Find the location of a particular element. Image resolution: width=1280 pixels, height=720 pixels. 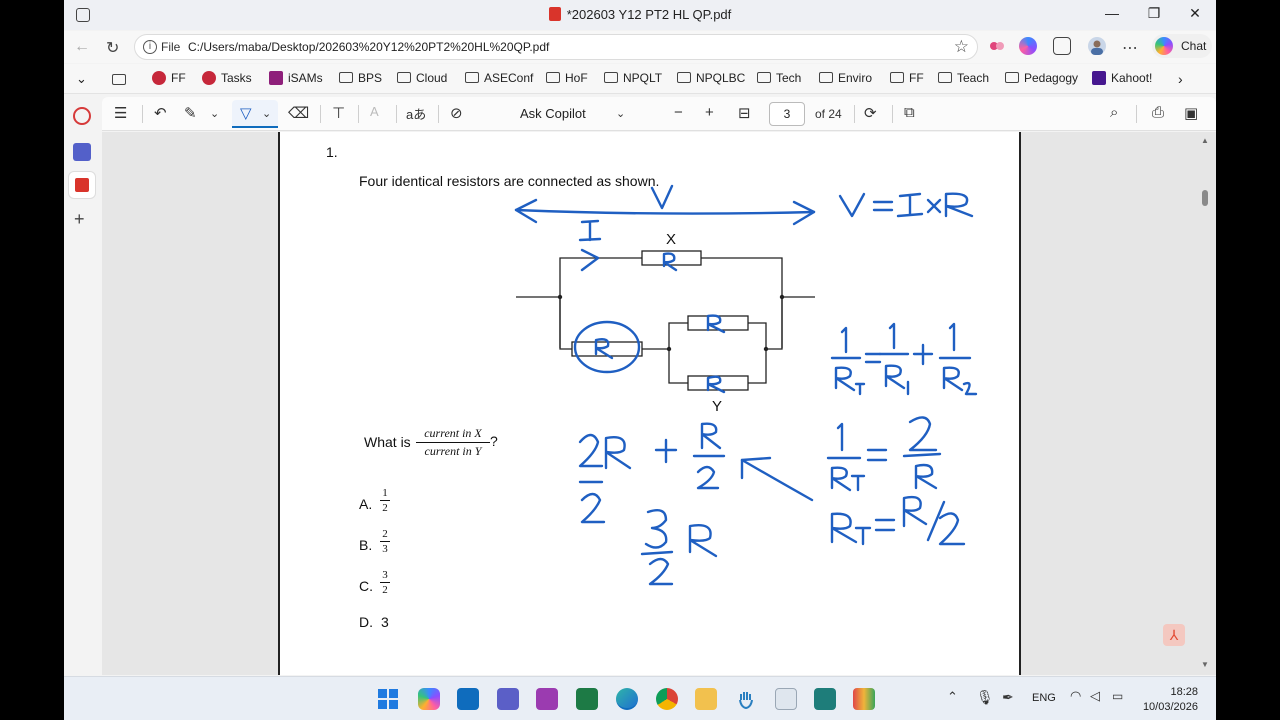

eraser-icon: ⌫ is located at coordinates (298, 113).